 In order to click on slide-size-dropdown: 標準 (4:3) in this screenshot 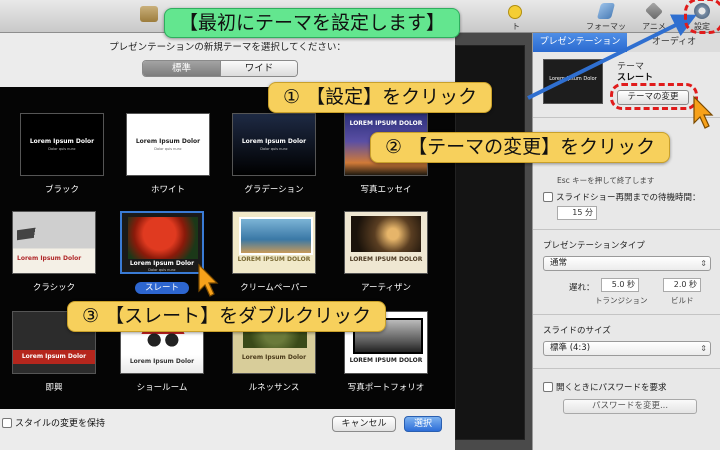, I will do `click(627, 348)`.